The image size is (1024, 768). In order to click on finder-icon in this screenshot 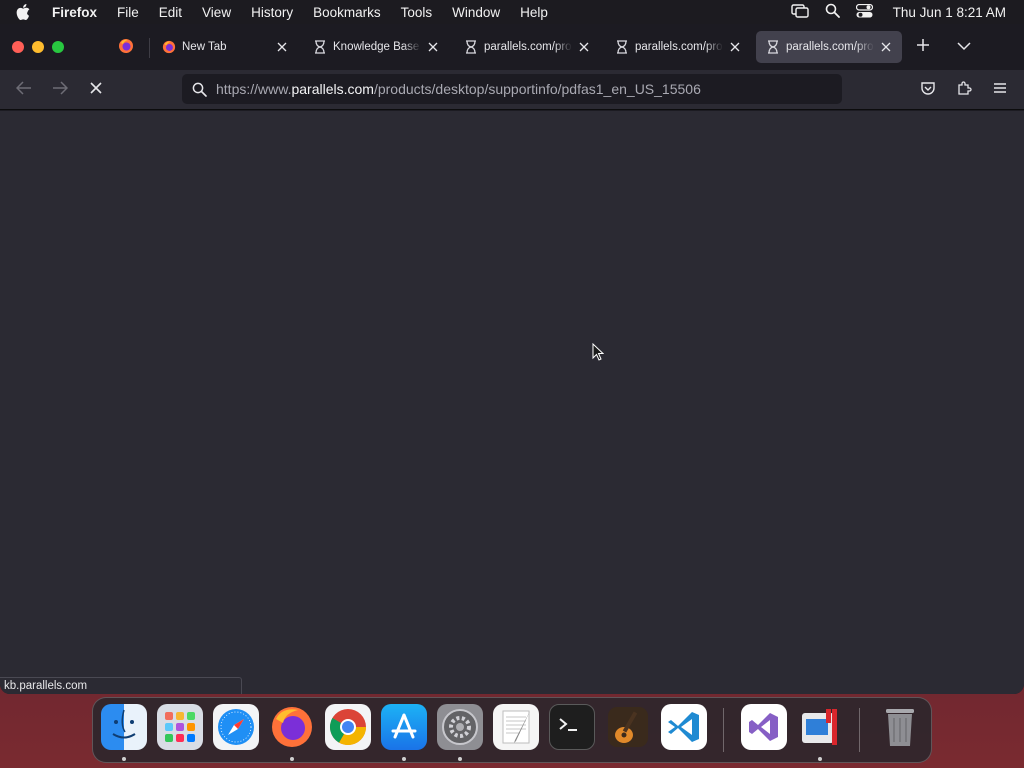, I will do `click(124, 727)`.